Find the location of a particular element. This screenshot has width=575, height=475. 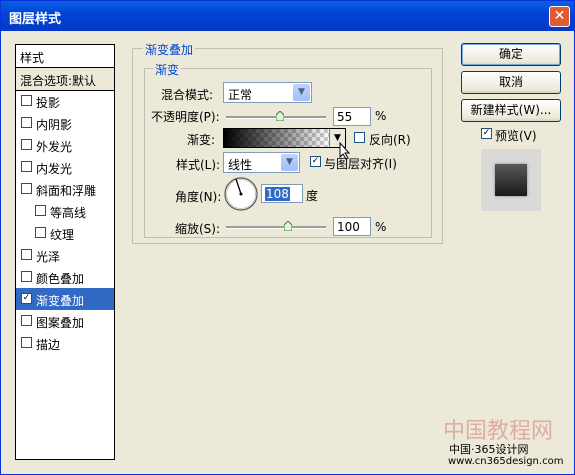

ok-button: 确定 is located at coordinates (511, 54).